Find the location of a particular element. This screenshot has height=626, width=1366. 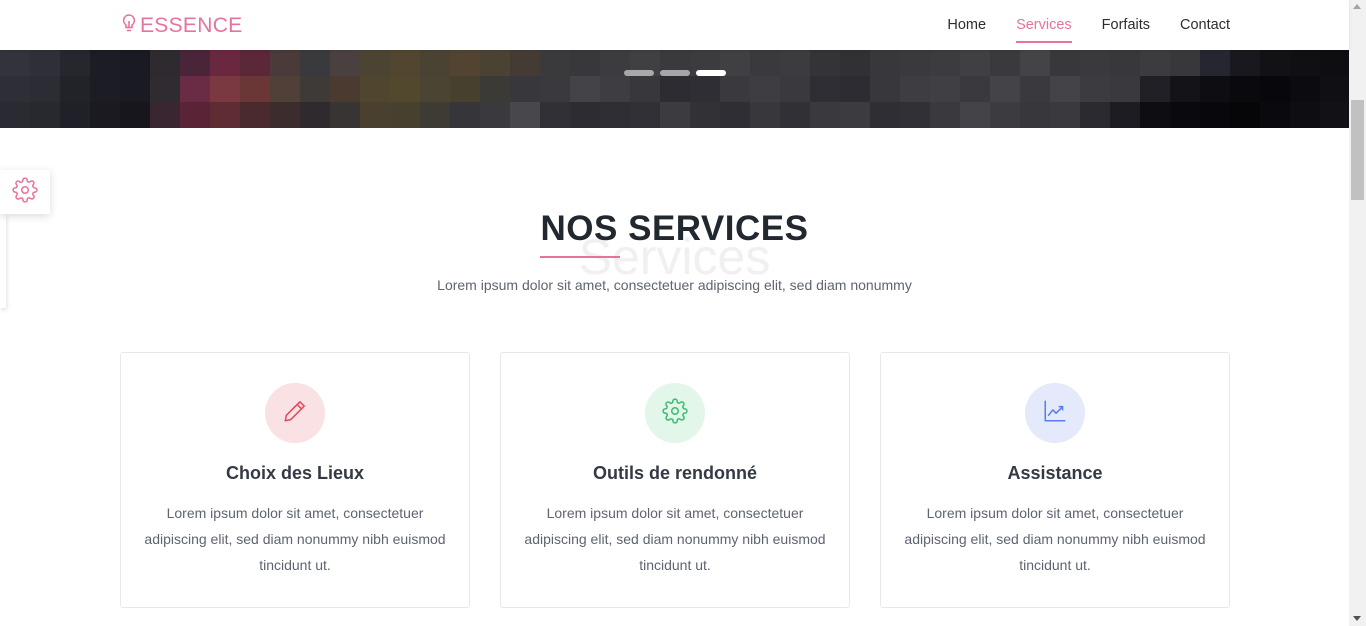

carousel-indicators is located at coordinates (675, 73).